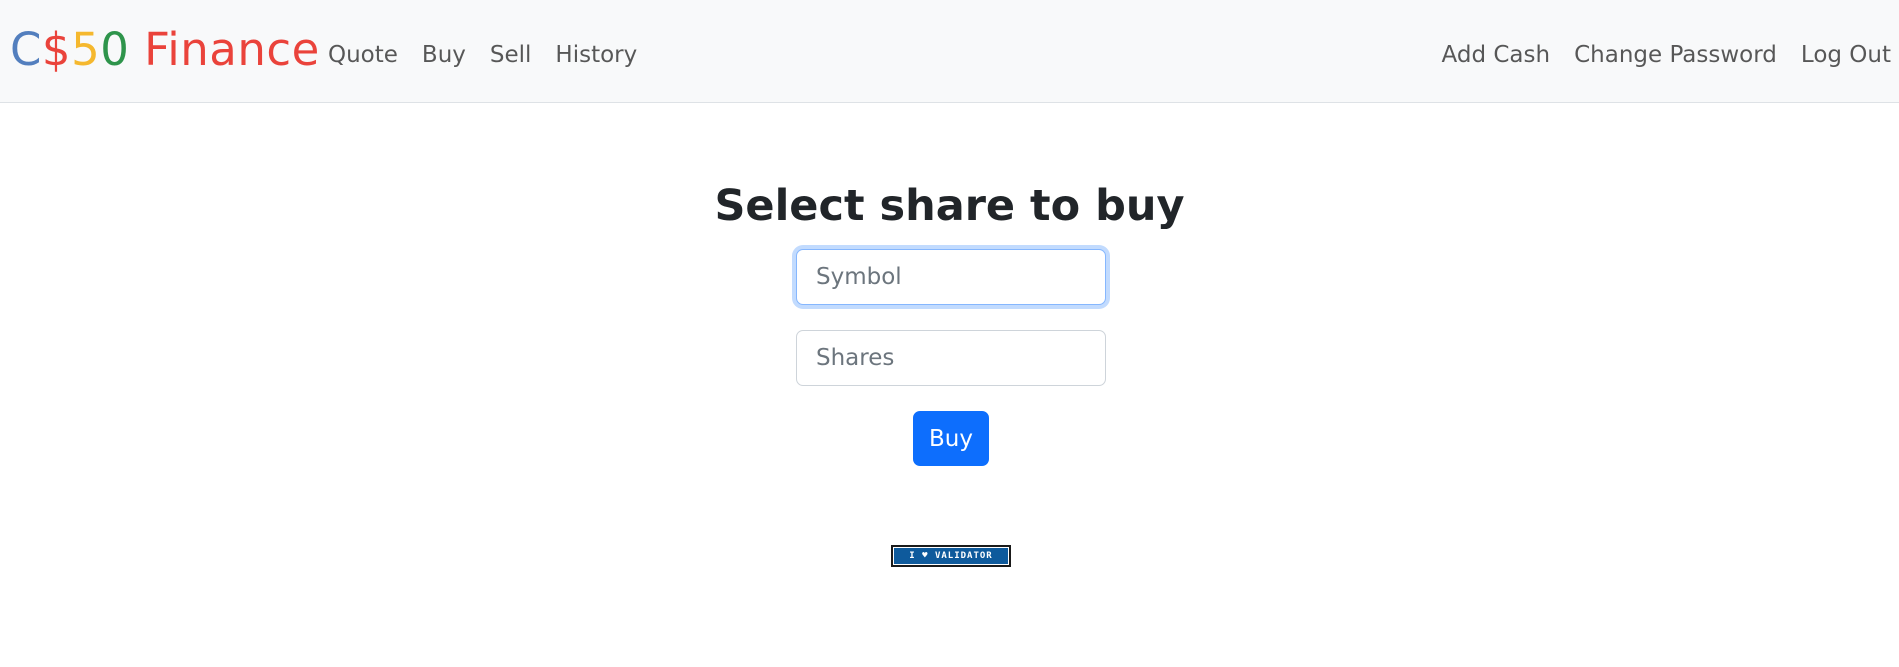 The width and height of the screenshot is (1899, 667). Describe the element at coordinates (26, 49) in the screenshot. I see `brand-letter-c: C` at that location.